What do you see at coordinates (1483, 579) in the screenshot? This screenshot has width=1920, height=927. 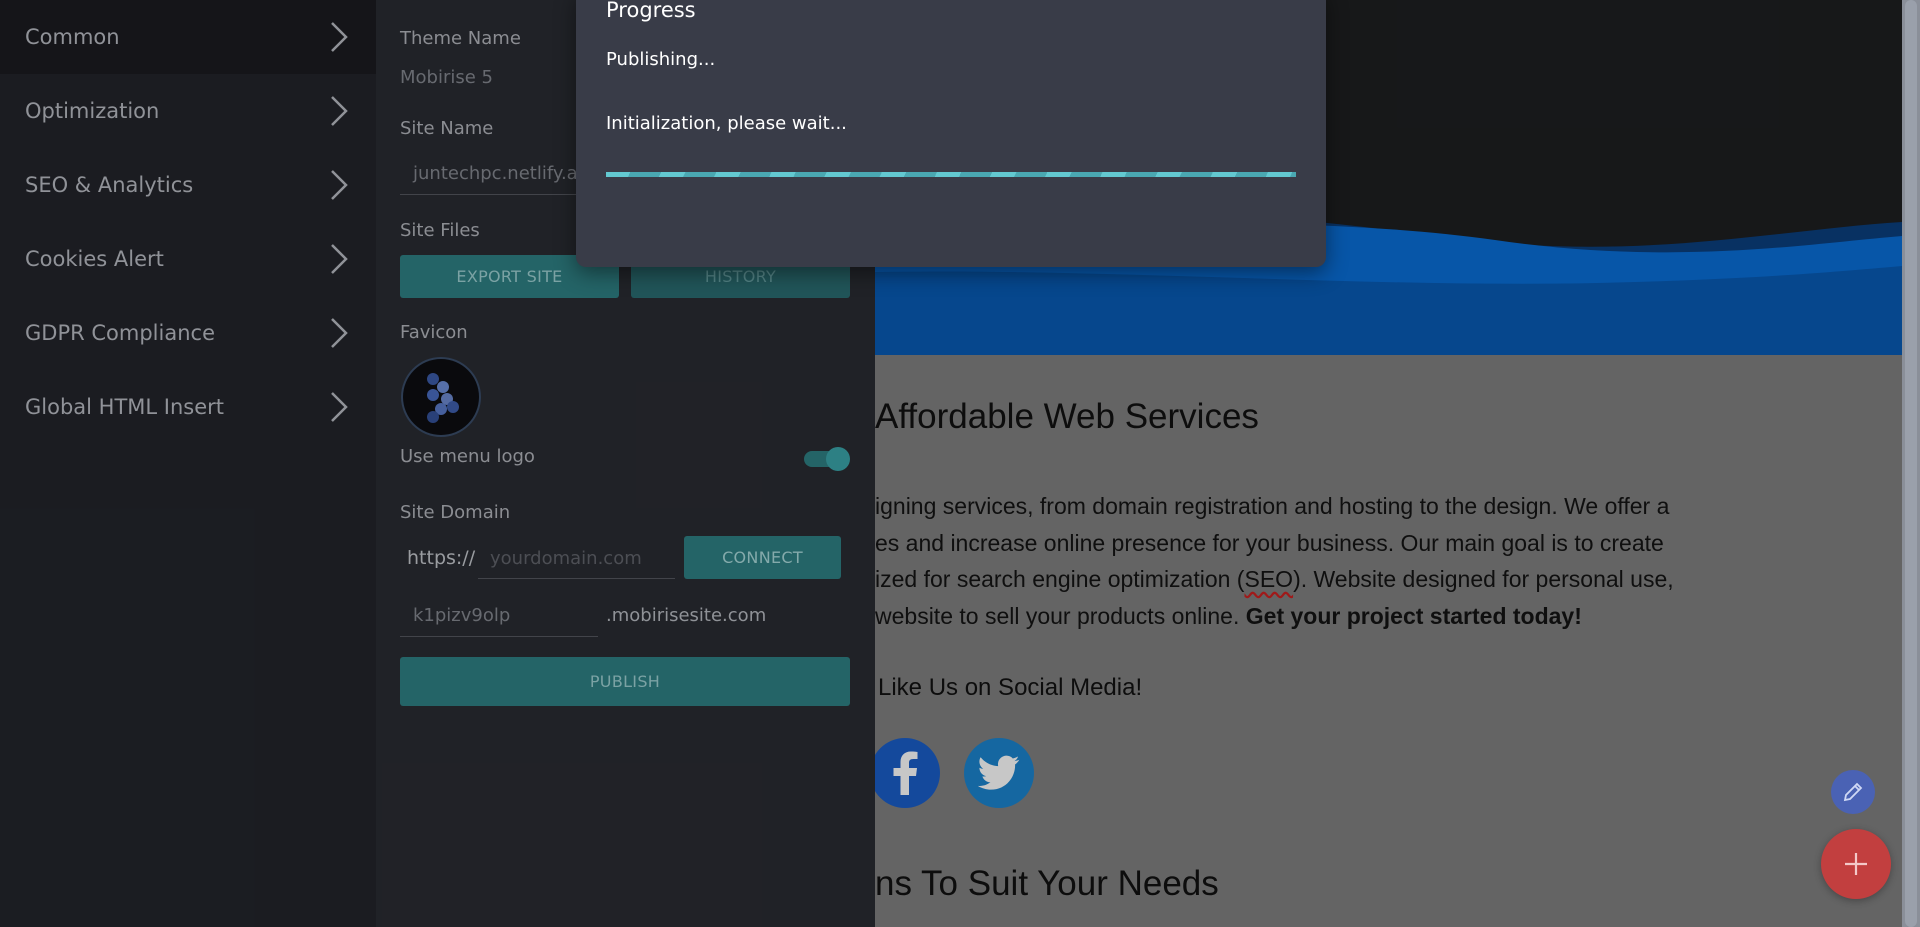 I see `body-text: ). Website designed for personal use,` at bounding box center [1483, 579].